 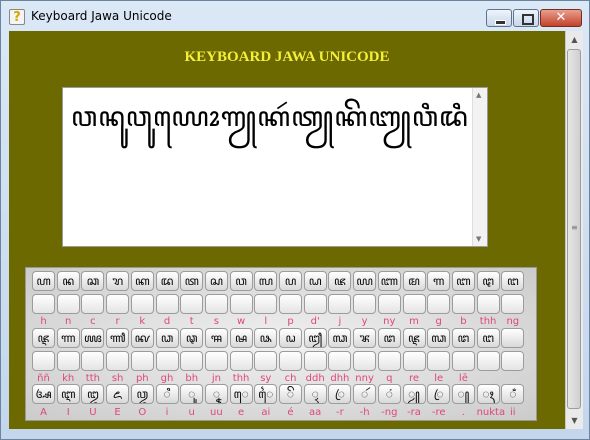 What do you see at coordinates (167, 338) in the screenshot?
I see `key: ꦣ` at bounding box center [167, 338].